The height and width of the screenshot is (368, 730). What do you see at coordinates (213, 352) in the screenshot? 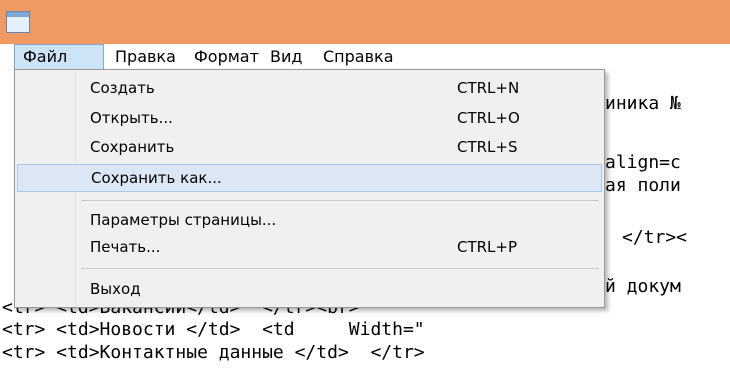
I see `editor-line: <tr> <td>Контактные данные </td> </tr>` at bounding box center [213, 352].